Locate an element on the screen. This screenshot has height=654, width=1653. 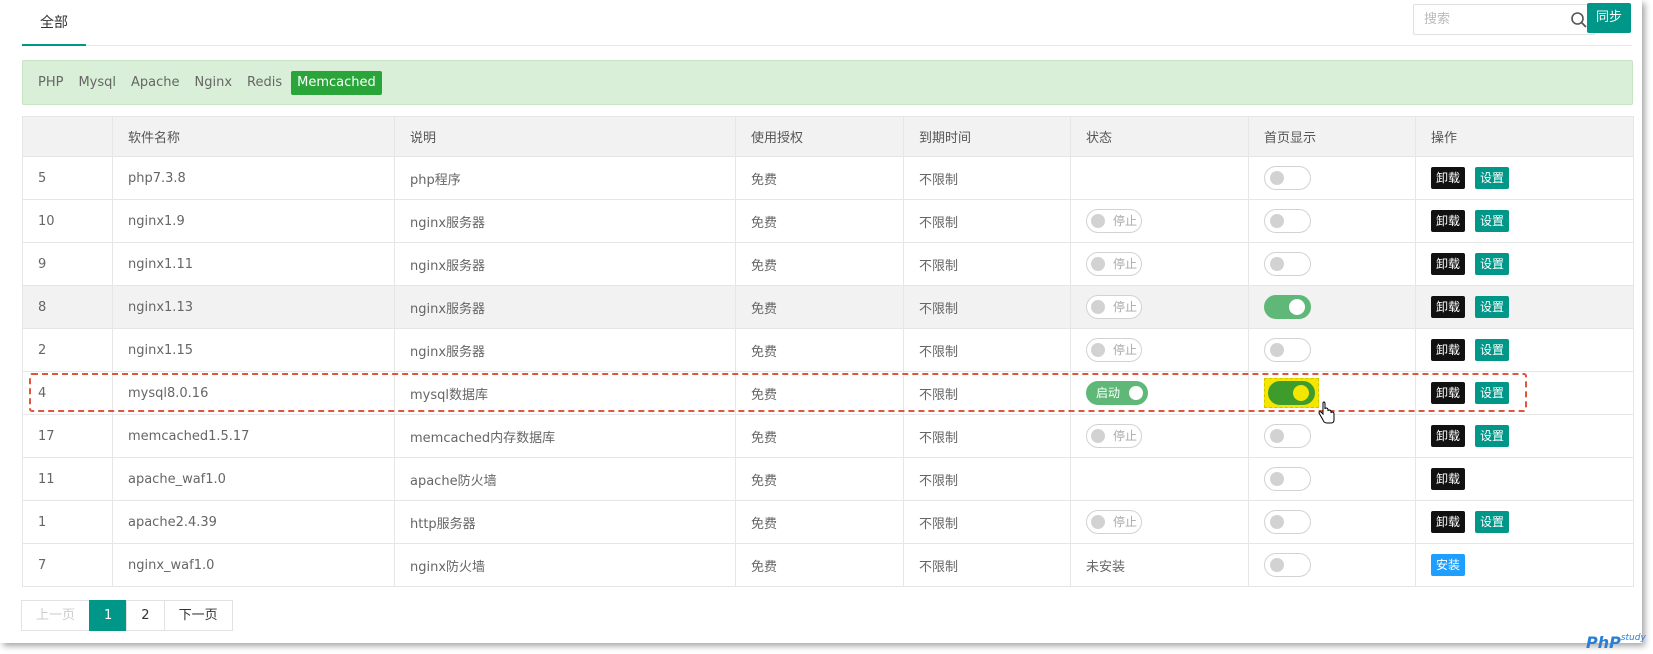
column-header: 首页显示 is located at coordinates (1332, 136).